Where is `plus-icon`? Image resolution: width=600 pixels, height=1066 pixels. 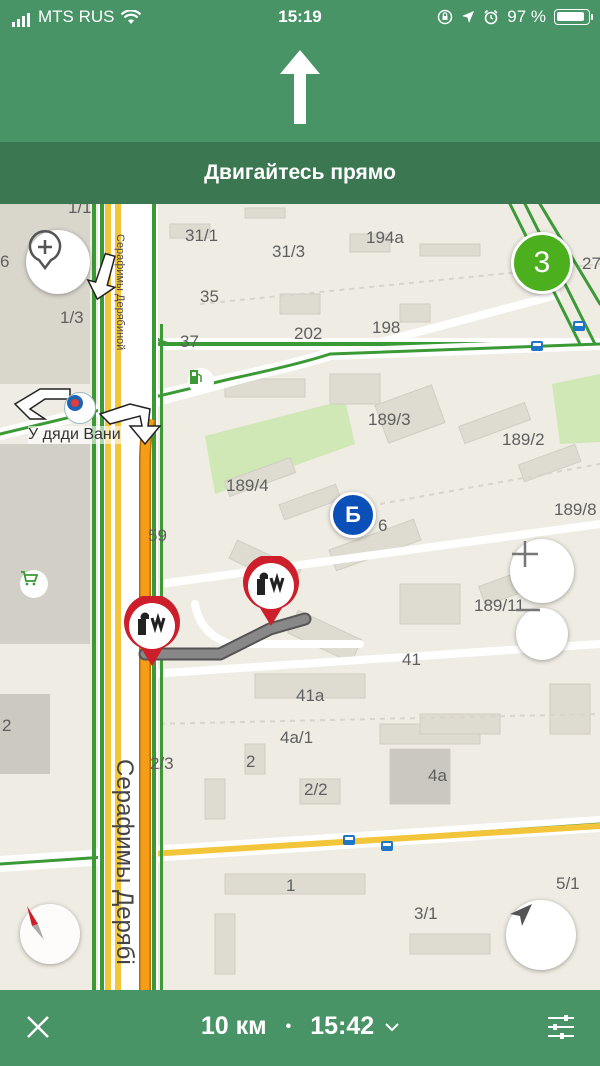
plus-icon is located at coordinates (525, 554).